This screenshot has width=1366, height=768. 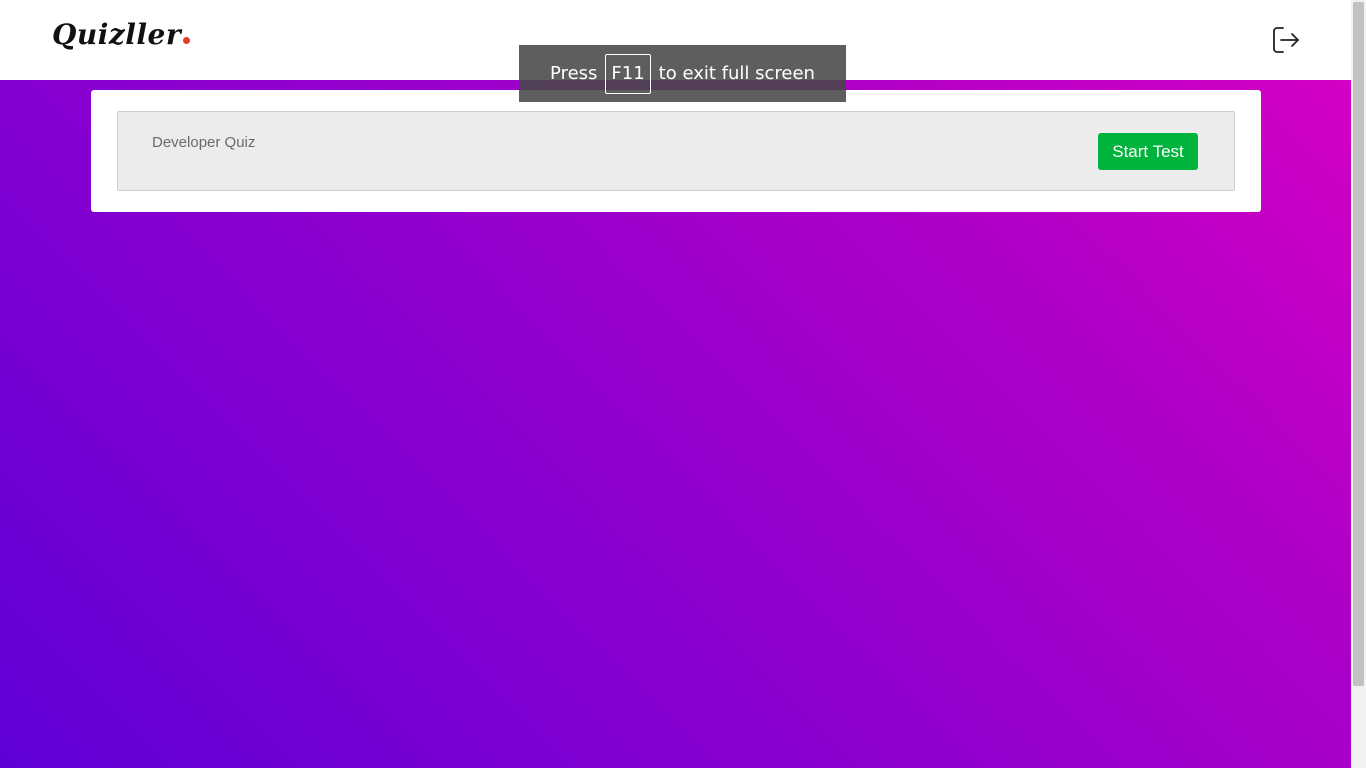 What do you see at coordinates (1358, 344) in the screenshot?
I see `scrollbar-thumb` at bounding box center [1358, 344].